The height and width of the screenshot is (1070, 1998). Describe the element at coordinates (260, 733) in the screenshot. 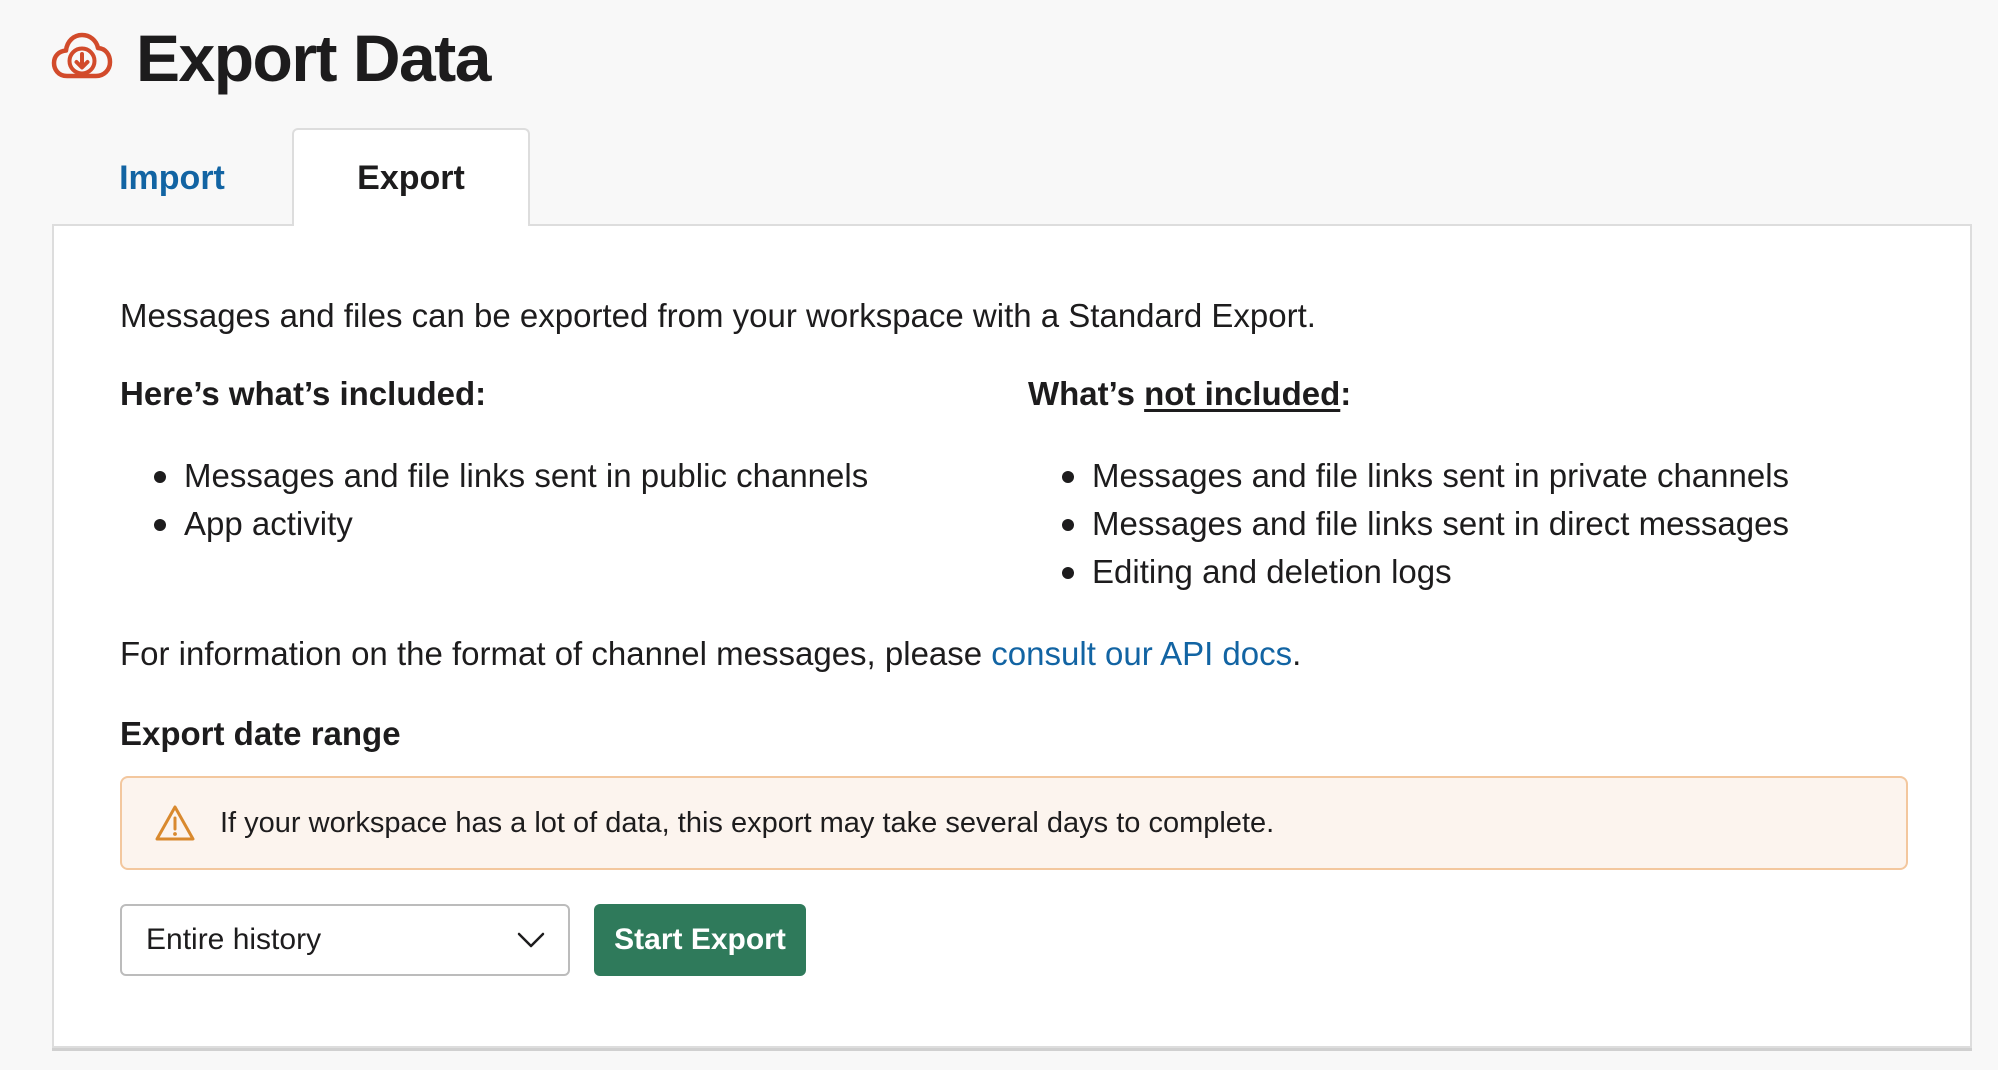

I see `date-range-heading: Export date range` at that location.